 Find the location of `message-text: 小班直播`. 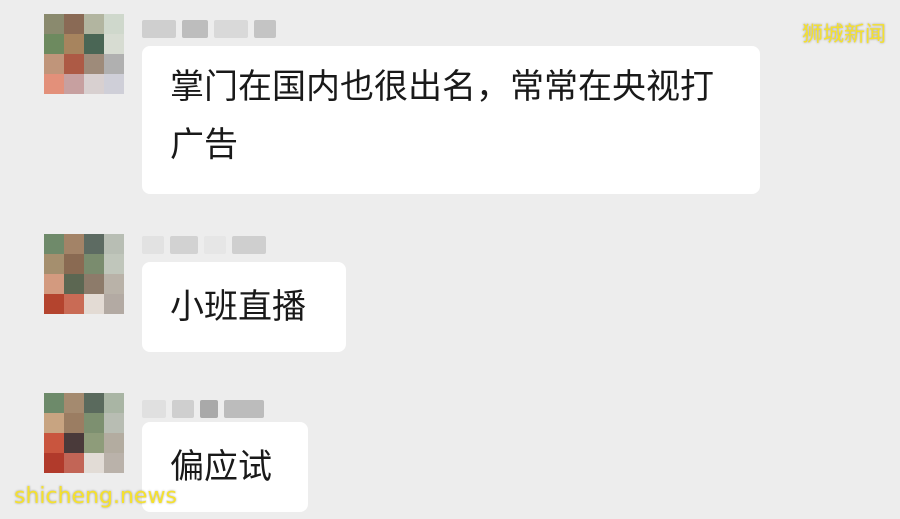

message-text: 小班直播 is located at coordinates (238, 307).